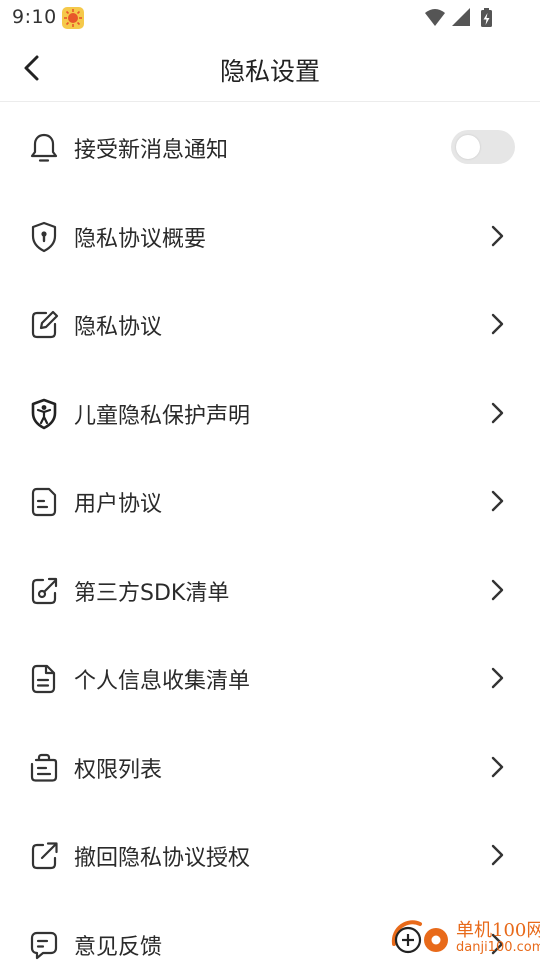 The image size is (540, 960). What do you see at coordinates (270, 678) in the screenshot?
I see `setting-row-personal-info-list: 个人信息收集清单` at bounding box center [270, 678].